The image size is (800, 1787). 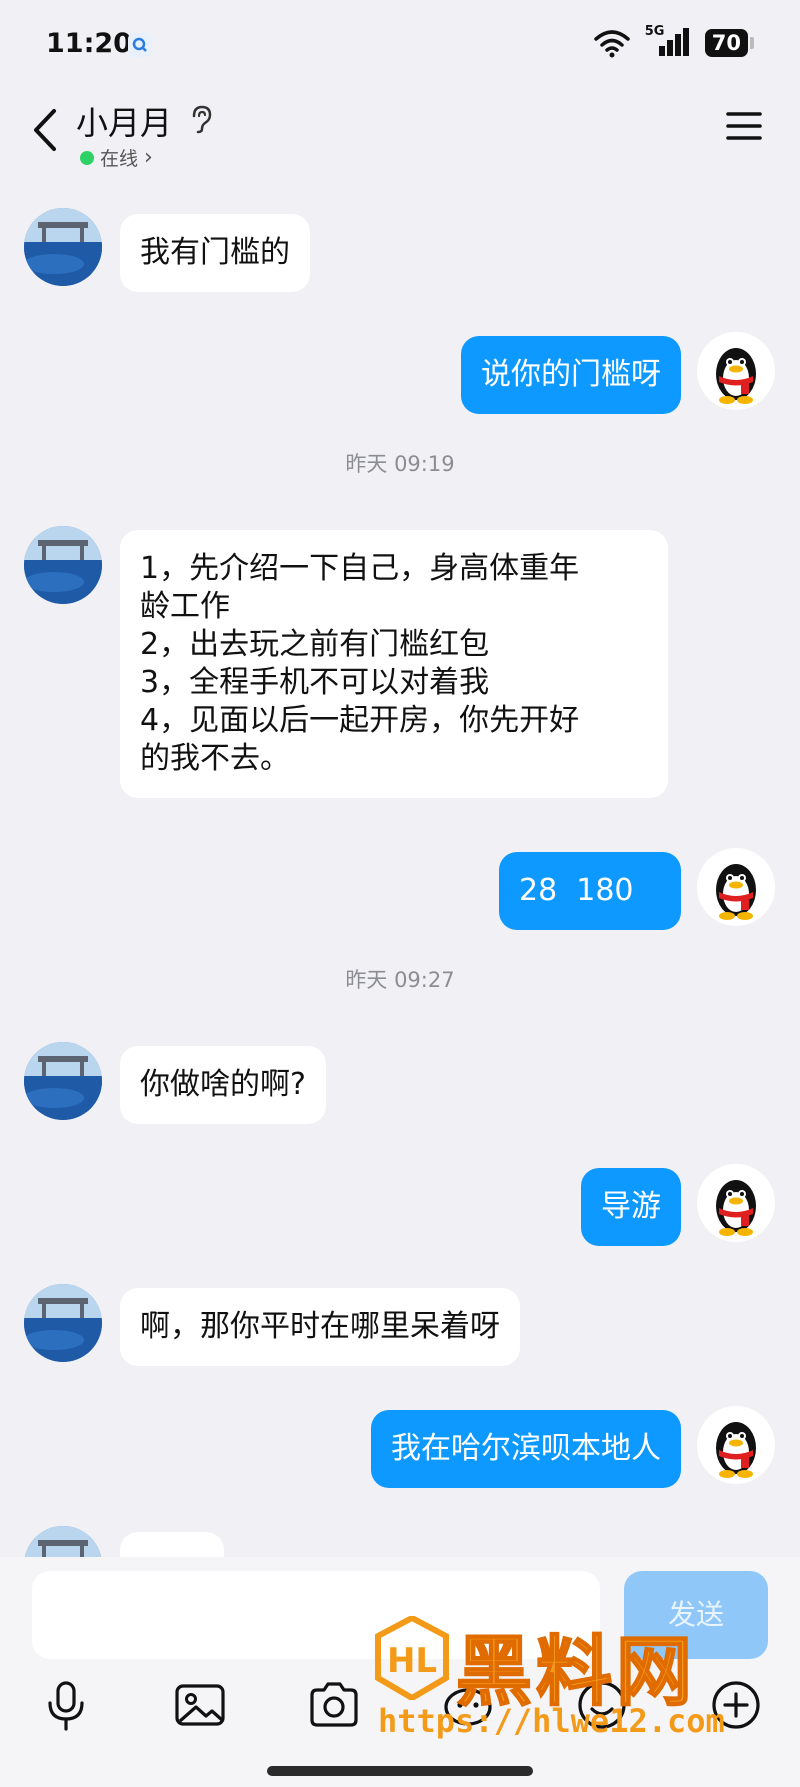 I want to click on watermark-url: https://hlwe12.com, so click(x=551, y=1721).